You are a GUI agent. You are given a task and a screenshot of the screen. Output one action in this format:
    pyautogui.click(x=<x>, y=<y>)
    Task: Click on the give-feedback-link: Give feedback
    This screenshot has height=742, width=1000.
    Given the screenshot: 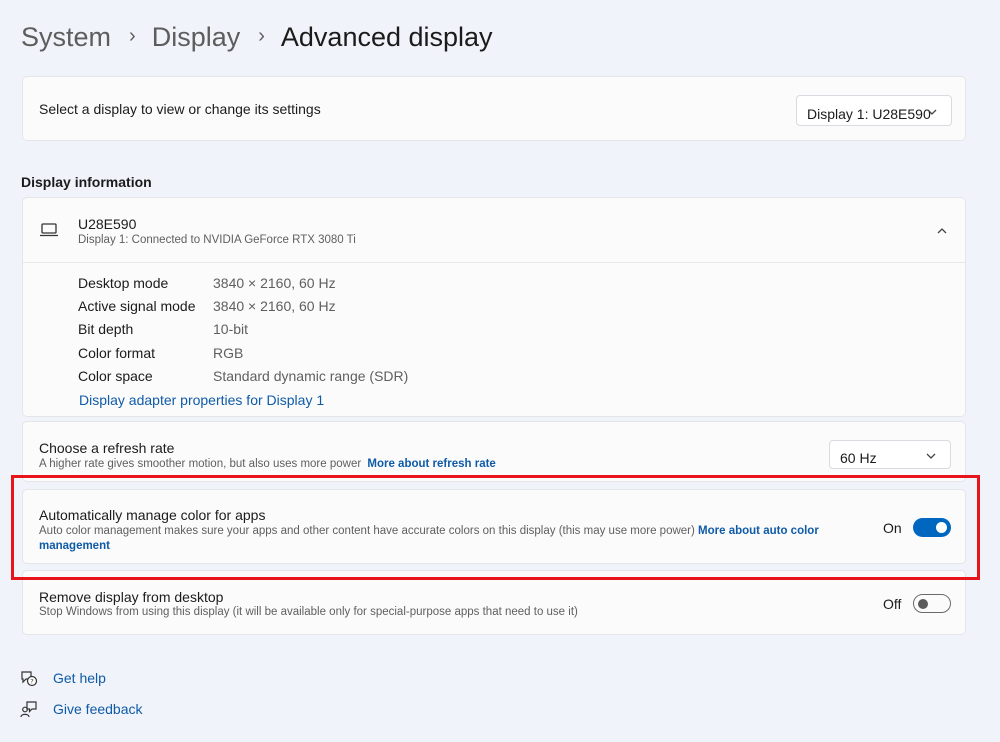 What is the action you would take?
    pyautogui.click(x=98, y=709)
    